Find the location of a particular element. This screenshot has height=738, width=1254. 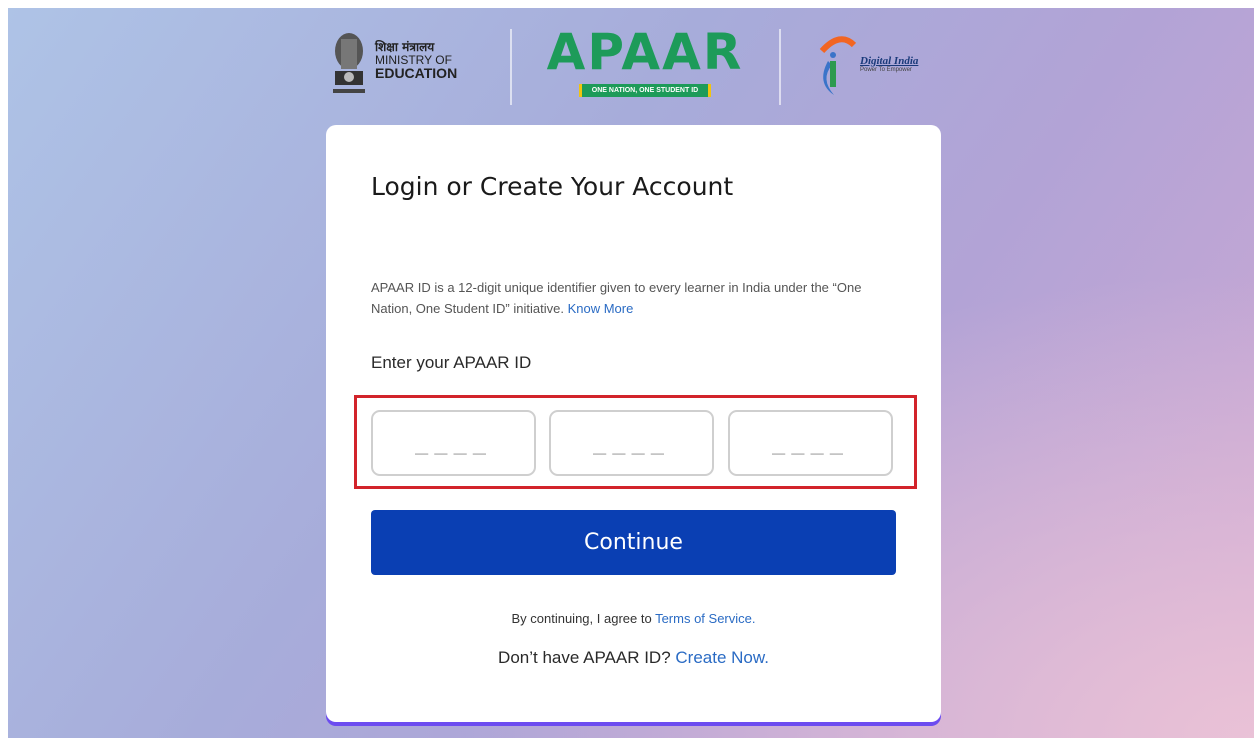

apaar-logo: APAAR ONE NATION, ONE STUDENT ID is located at coordinates (645, 65).